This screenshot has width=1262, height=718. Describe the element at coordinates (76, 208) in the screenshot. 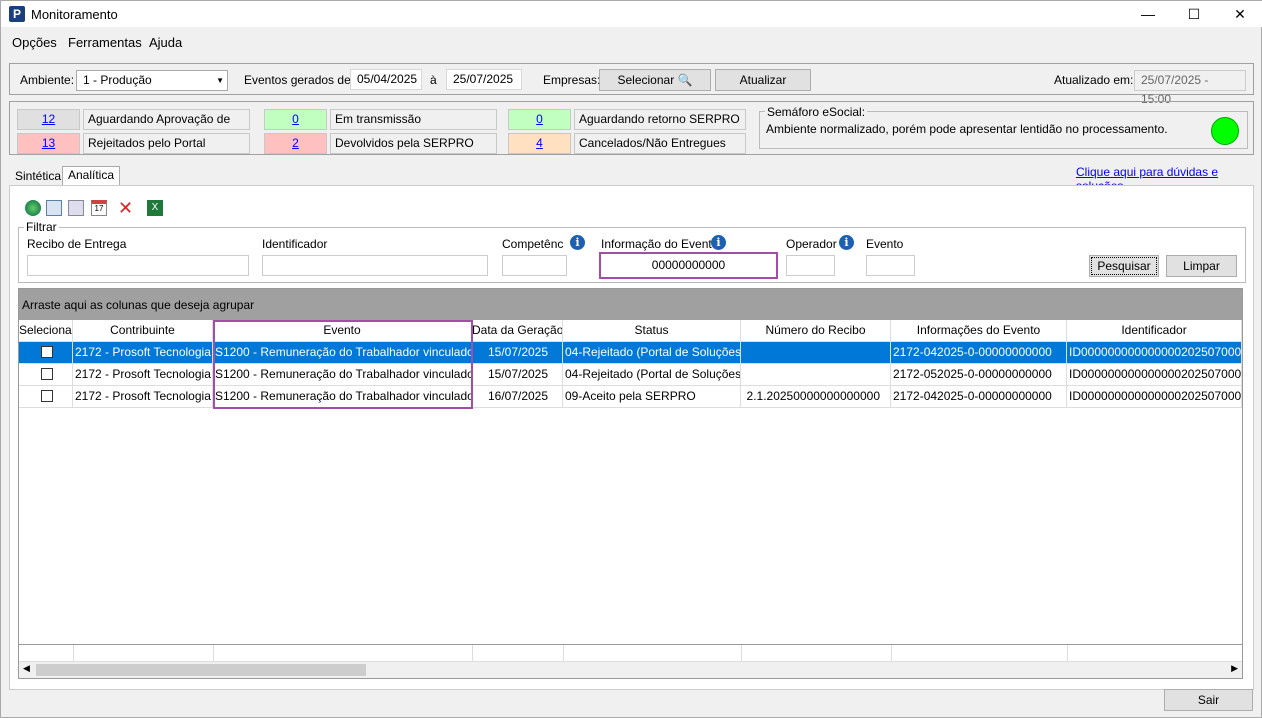

I see `copy-icon` at that location.